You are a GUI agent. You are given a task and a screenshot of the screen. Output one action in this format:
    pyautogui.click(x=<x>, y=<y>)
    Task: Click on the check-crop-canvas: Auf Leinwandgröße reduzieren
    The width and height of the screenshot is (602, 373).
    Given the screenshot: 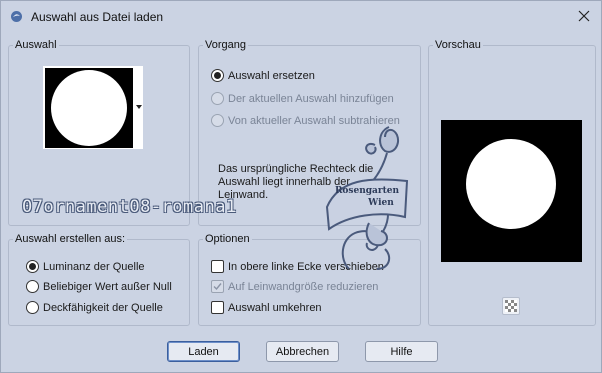 What is the action you would take?
    pyautogui.click(x=294, y=286)
    